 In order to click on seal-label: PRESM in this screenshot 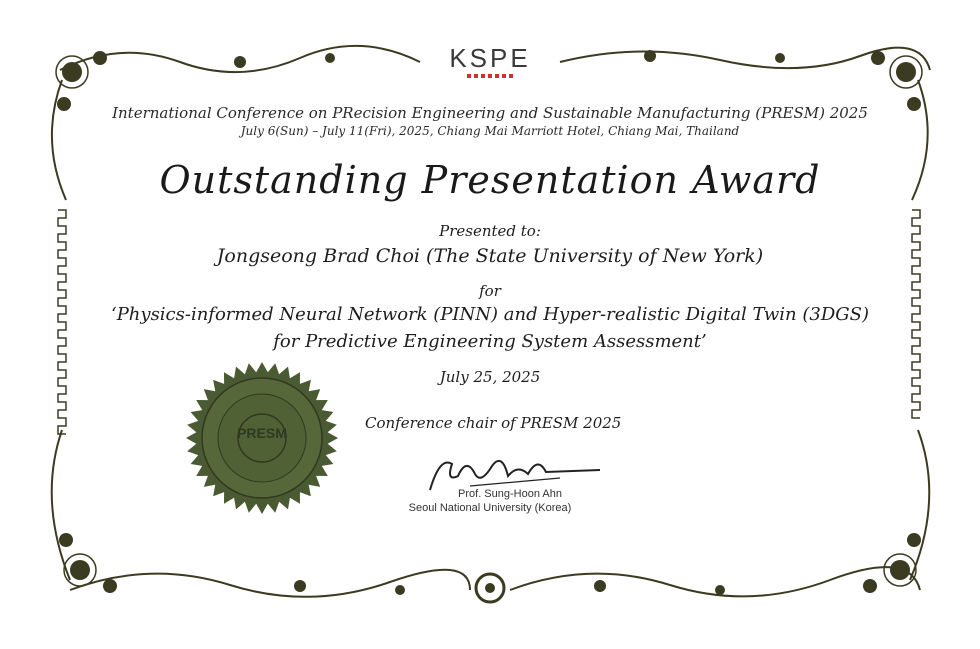, I will do `click(262, 433)`.